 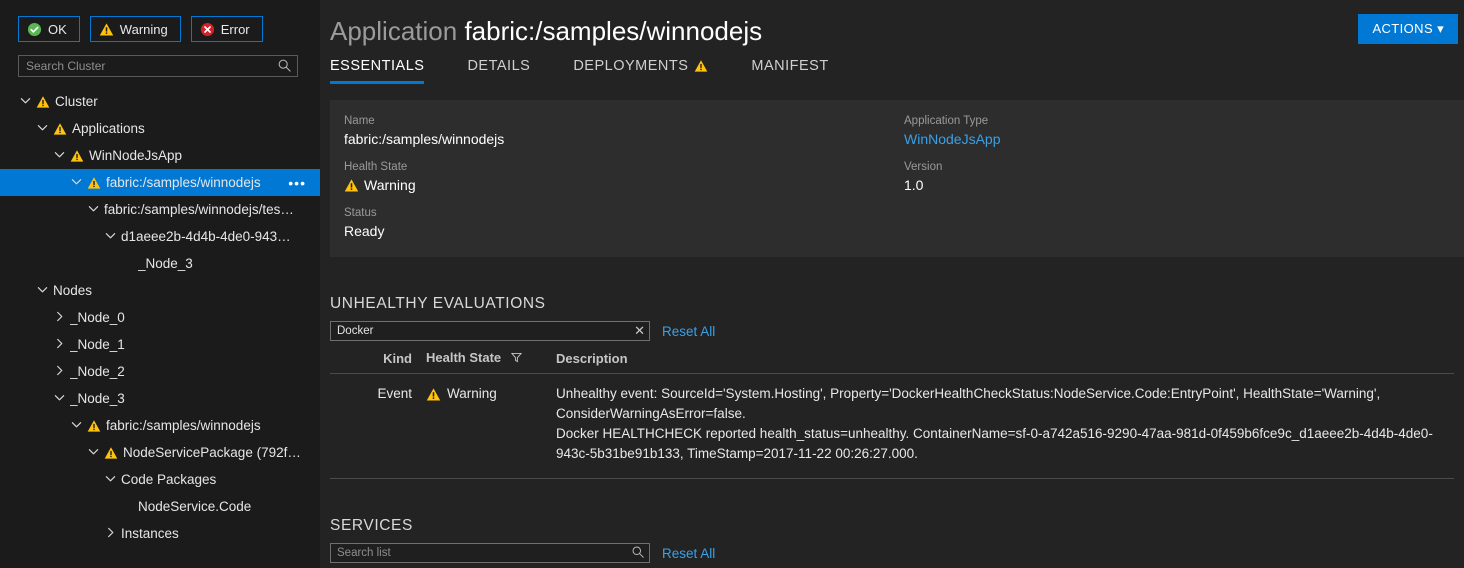 What do you see at coordinates (359, 121) in the screenshot?
I see `essentials-field-label: Name` at bounding box center [359, 121].